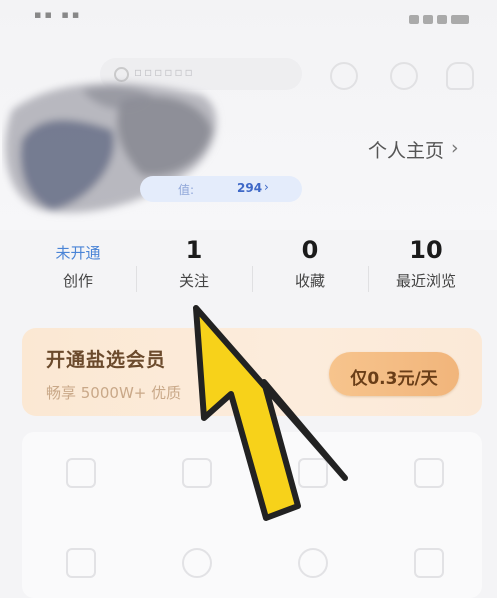 This screenshot has height=598, width=497. Describe the element at coordinates (114, 393) in the screenshot. I see `vip-subtitle: 畅享 5000W+ 优质` at that location.